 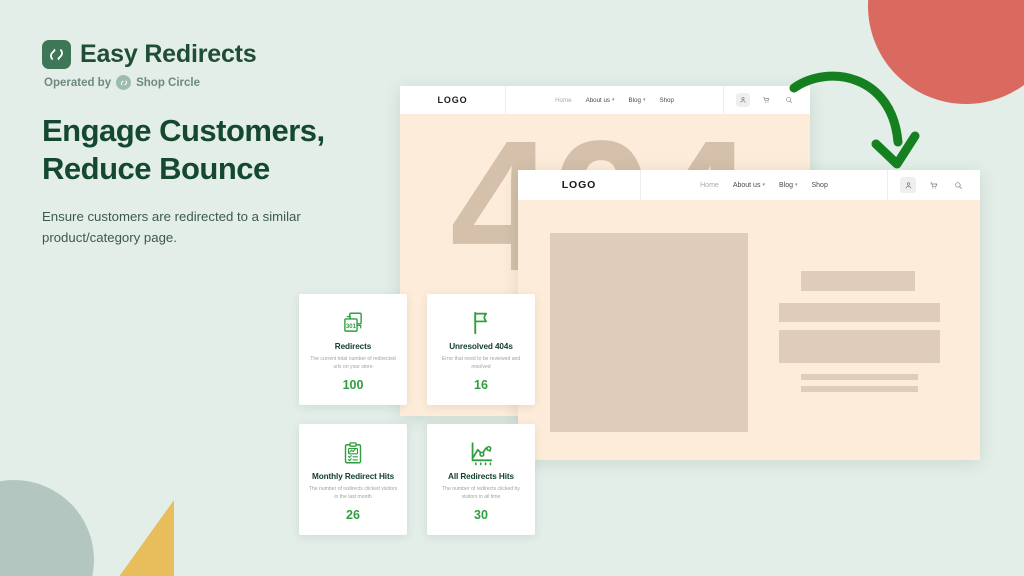 What do you see at coordinates (353, 452) in the screenshot?
I see `clipboard-chart-icon` at bounding box center [353, 452].